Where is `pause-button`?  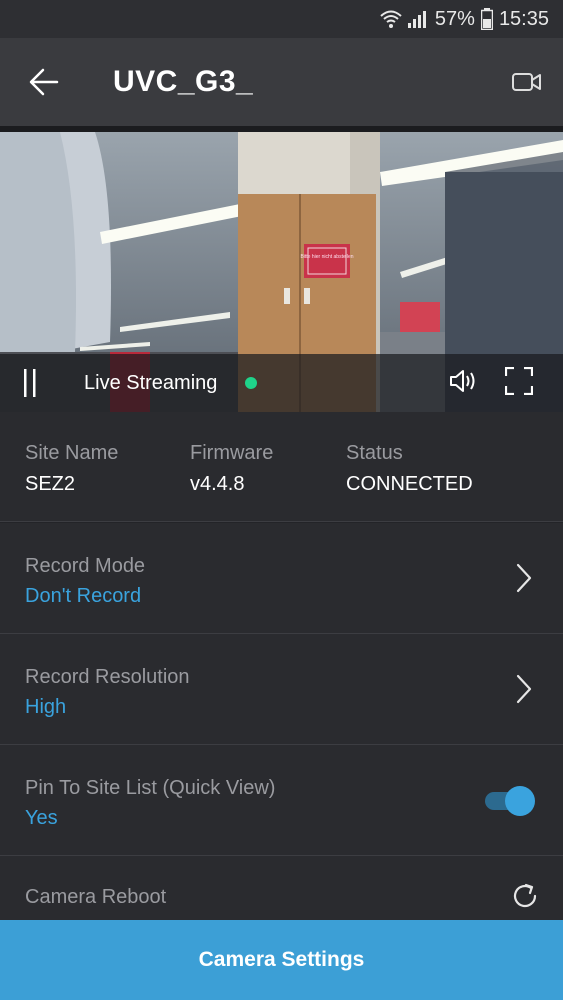 pause-button is located at coordinates (30, 383).